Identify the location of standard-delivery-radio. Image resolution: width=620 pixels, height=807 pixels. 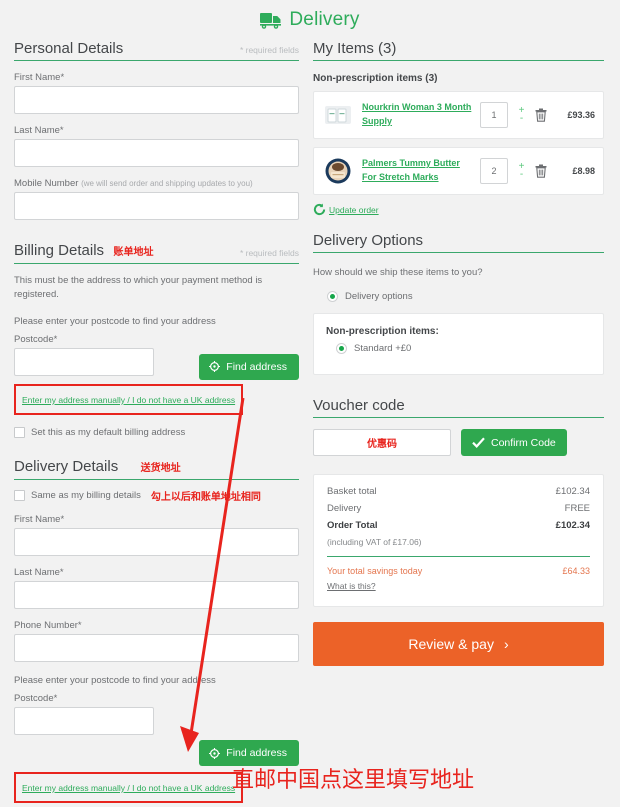
(341, 349).